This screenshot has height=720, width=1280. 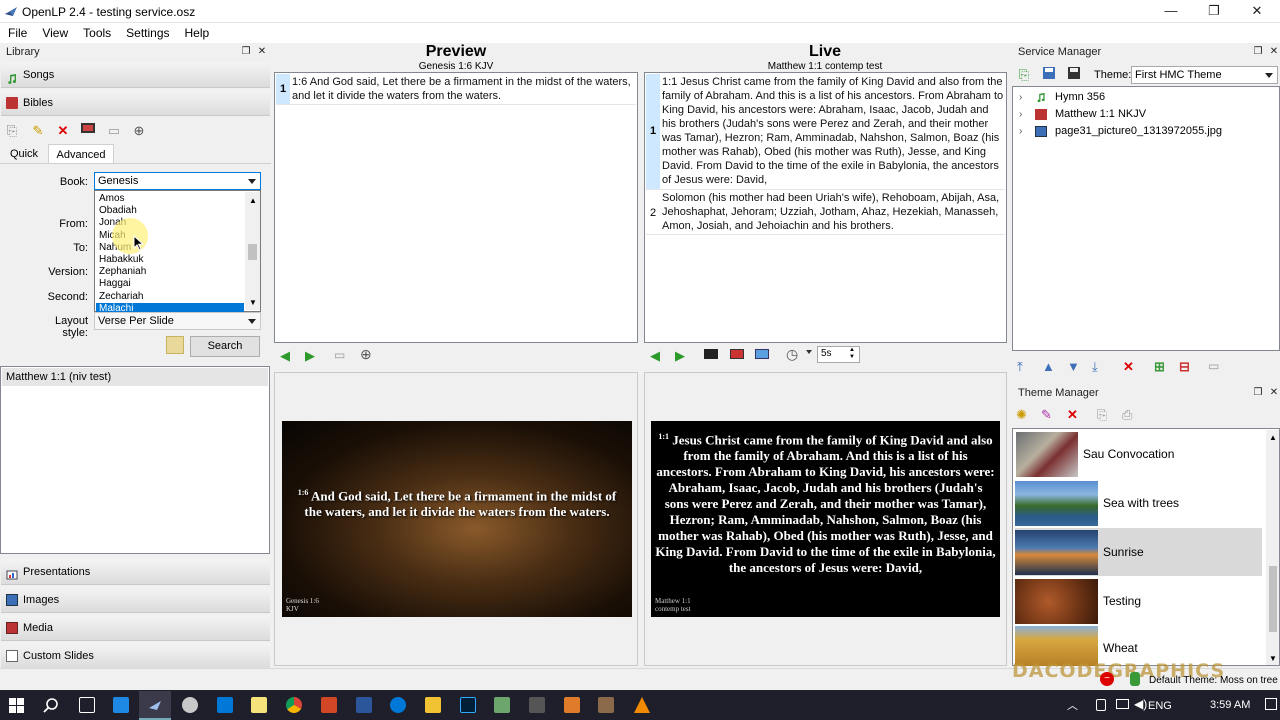 I want to click on layout-style-combo: Verse Per Slide, so click(x=177, y=321).